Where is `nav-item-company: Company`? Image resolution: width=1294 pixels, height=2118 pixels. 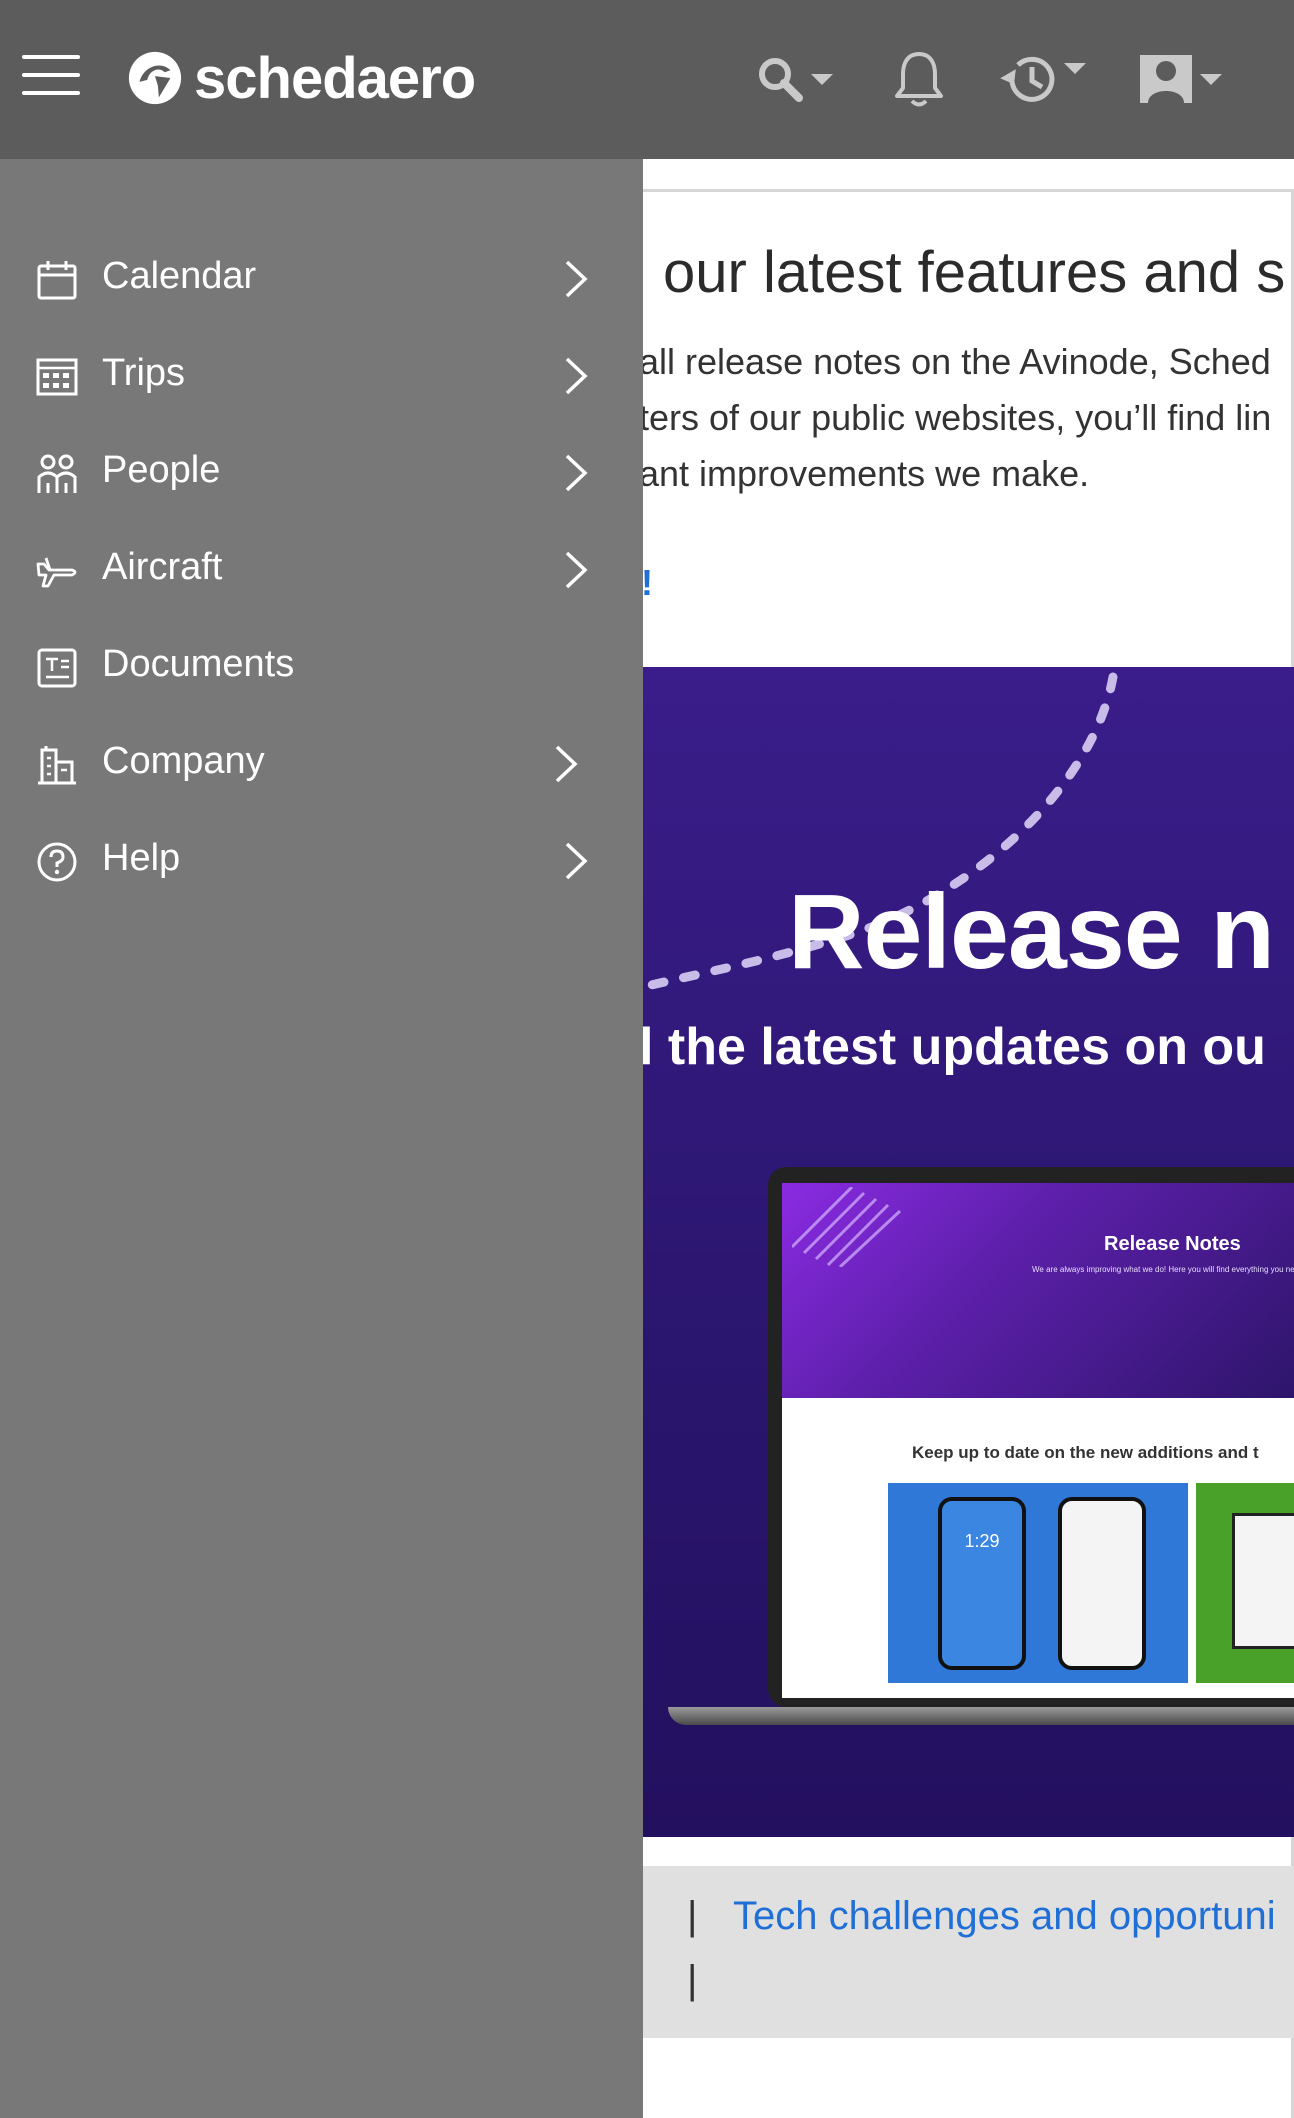
nav-item-company: Company is located at coordinates (321, 764).